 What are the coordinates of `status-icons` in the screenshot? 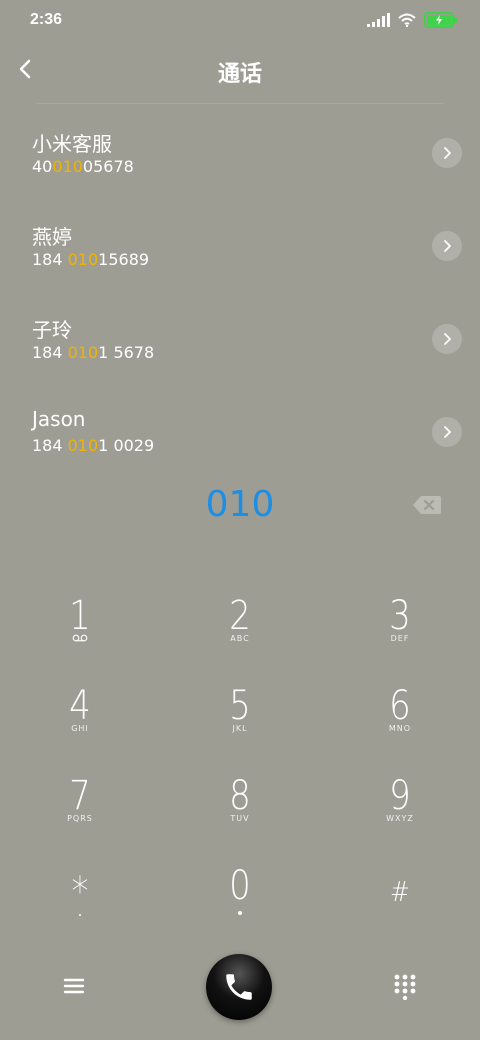 It's located at (412, 20).